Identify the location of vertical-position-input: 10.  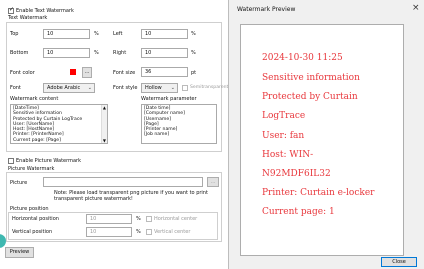
(109, 232).